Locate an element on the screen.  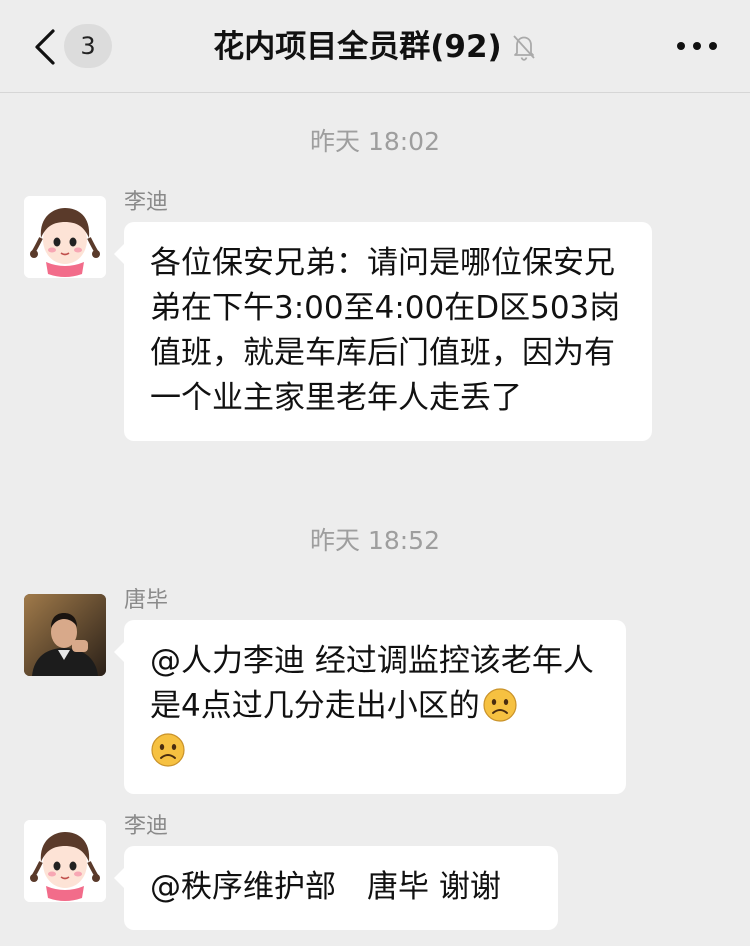
chat-title-area: 花内项目全员群(92) is located at coordinates (375, 47).